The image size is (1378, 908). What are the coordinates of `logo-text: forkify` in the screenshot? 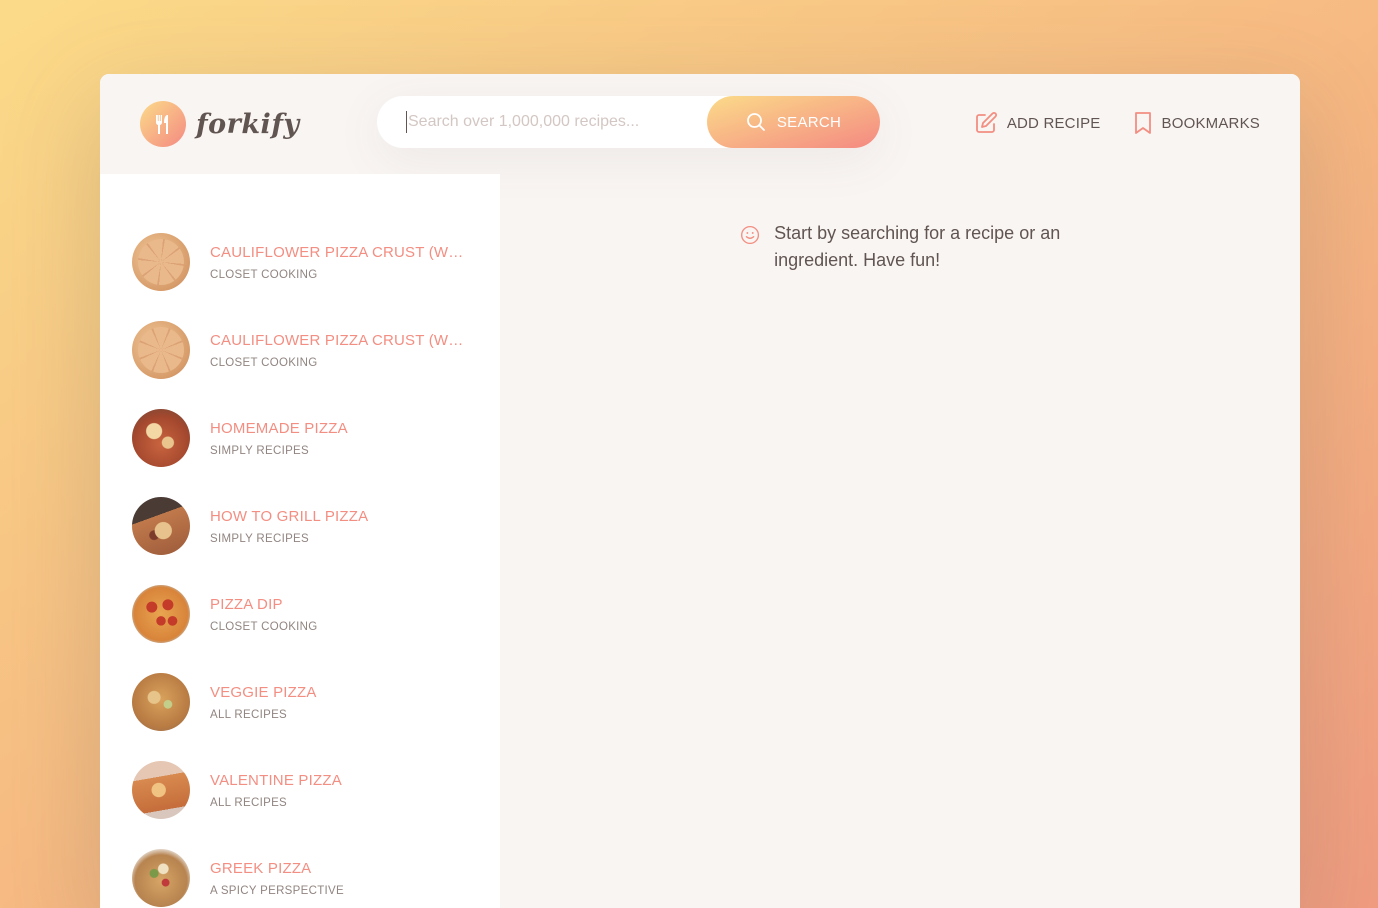 It's located at (248, 124).